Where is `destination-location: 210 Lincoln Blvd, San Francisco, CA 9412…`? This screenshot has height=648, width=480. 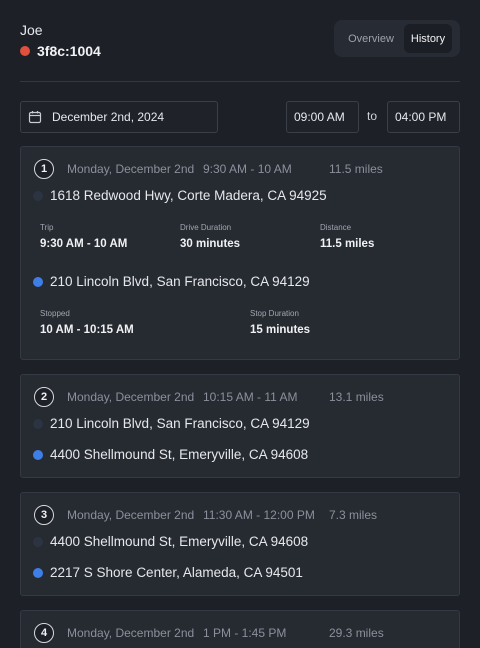 destination-location: 210 Lincoln Blvd, San Francisco, CA 9412… is located at coordinates (171, 281).